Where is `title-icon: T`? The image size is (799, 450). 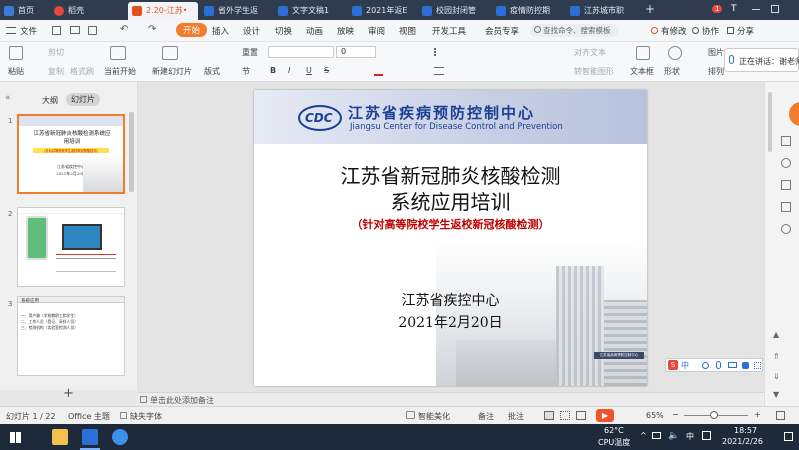 title-icon: T is located at coordinates (734, 9).